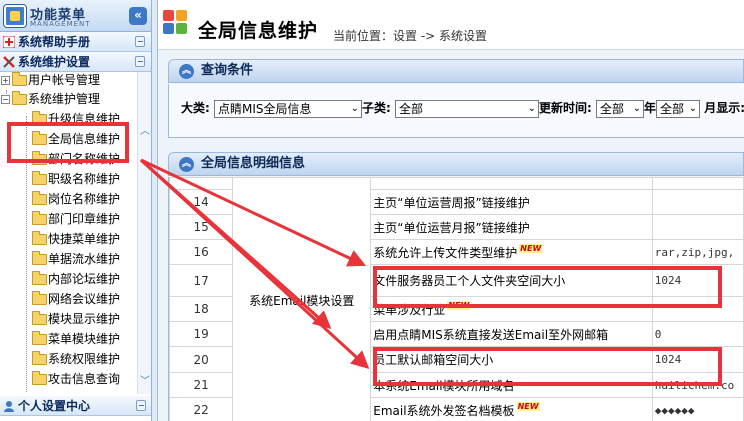 The height and width of the screenshot is (421, 744). Describe the element at coordinates (84, 299) in the screenshot. I see `tree-item-label: 网络会议维护` at that location.